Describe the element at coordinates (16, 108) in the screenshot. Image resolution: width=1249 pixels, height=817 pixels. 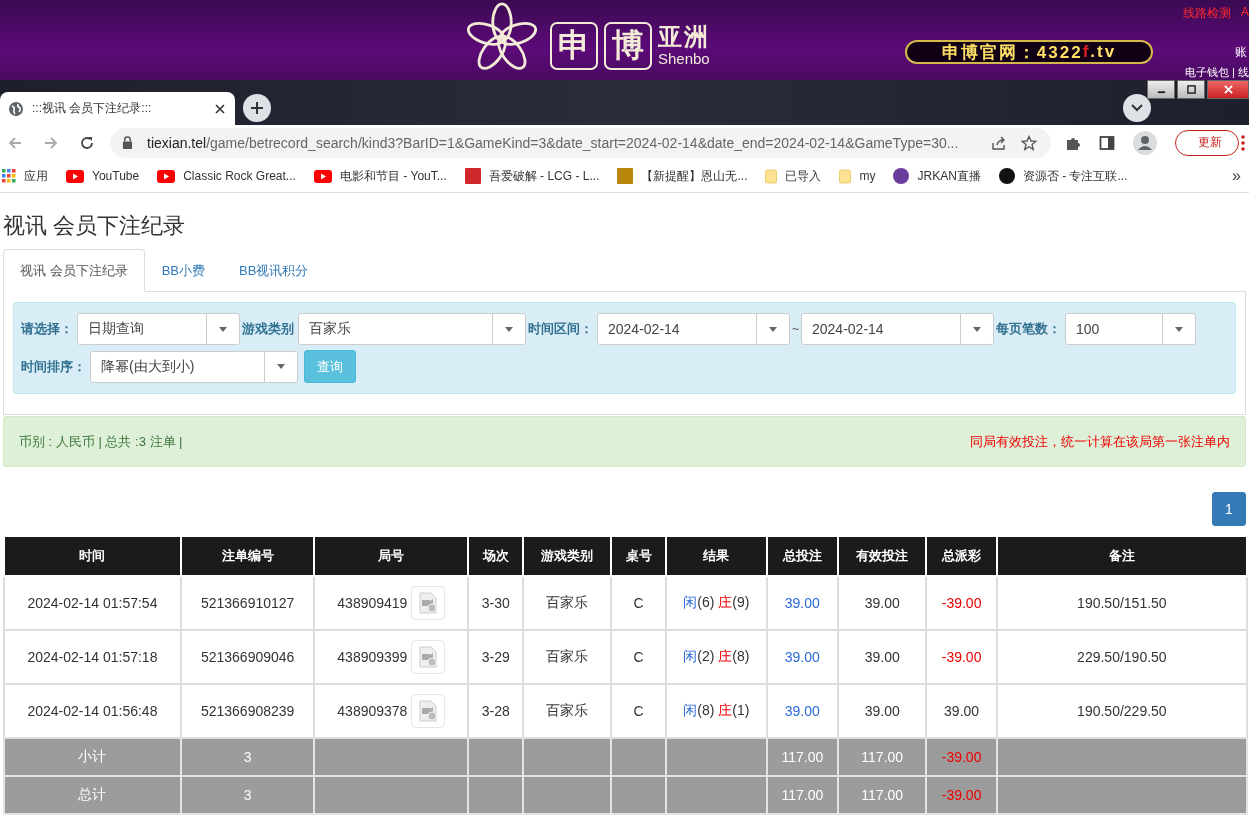
I see `globe-icon` at that location.